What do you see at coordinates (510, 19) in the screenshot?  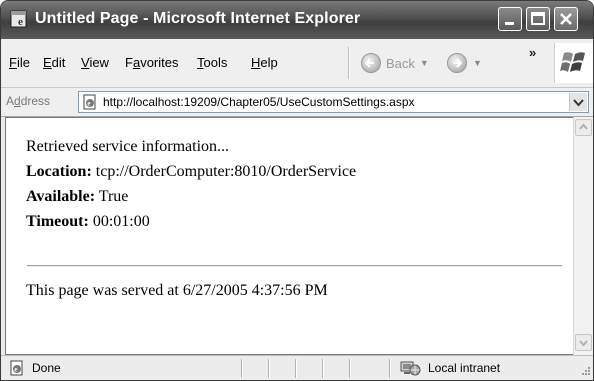 I see `minimize-button` at bounding box center [510, 19].